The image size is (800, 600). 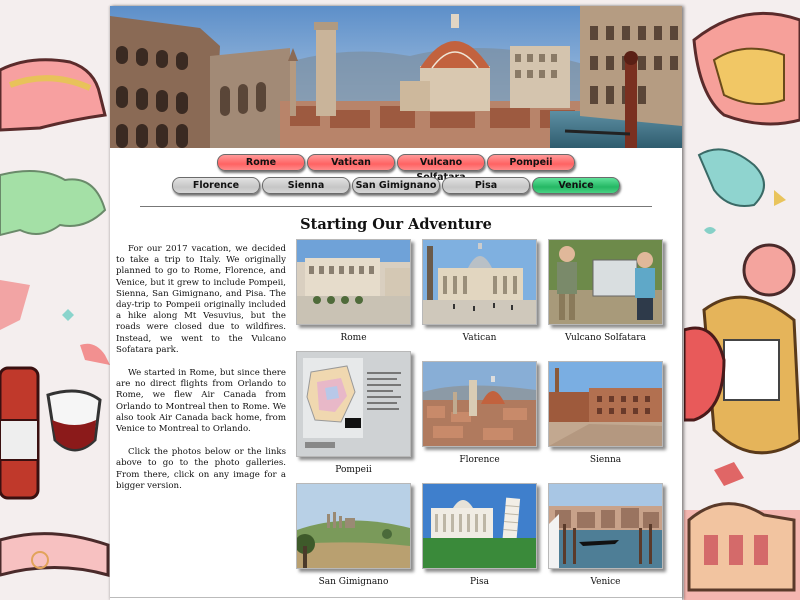 I want to click on gallery-item-vatican: Vatican, so click(x=479, y=291).